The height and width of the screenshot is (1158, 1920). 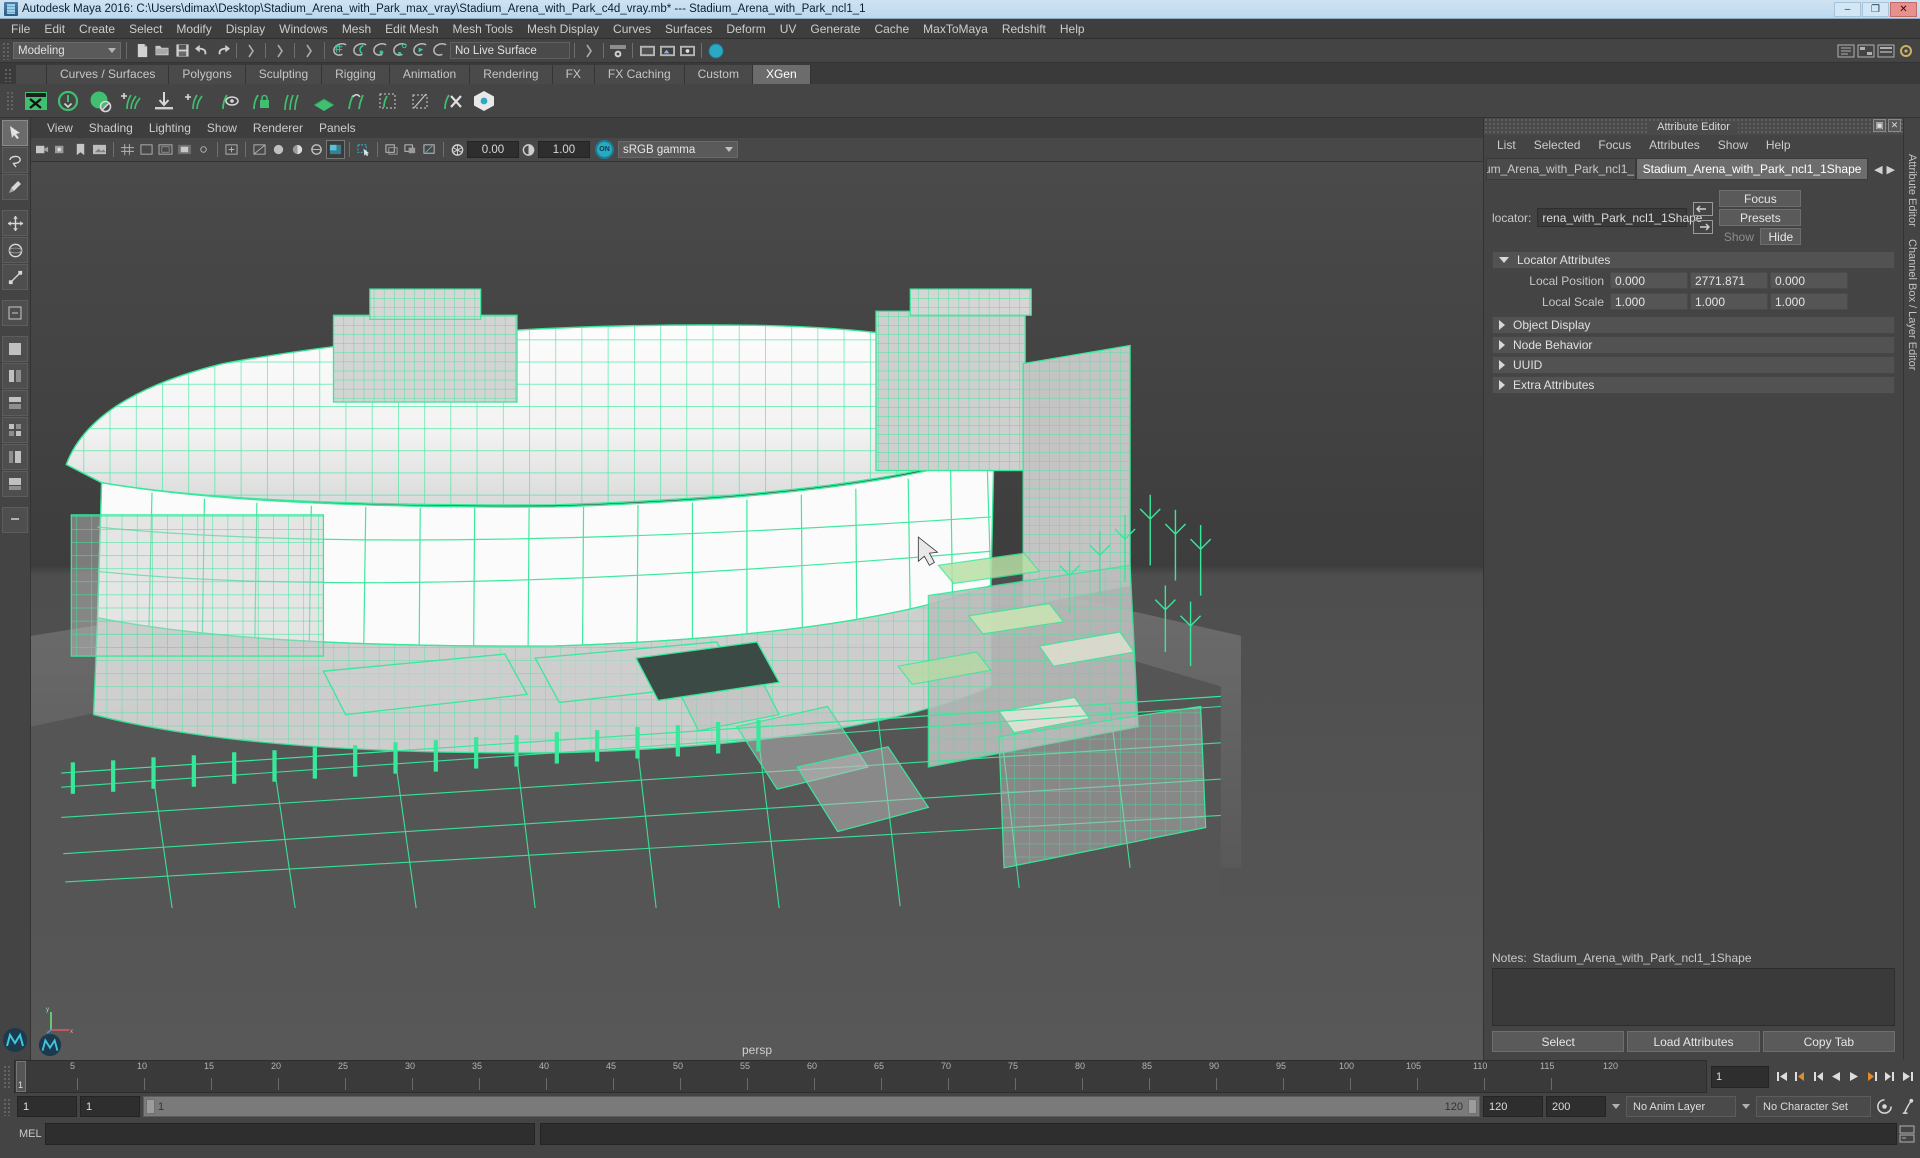 What do you see at coordinates (80, 149) in the screenshot?
I see `bookmark-icon` at bounding box center [80, 149].